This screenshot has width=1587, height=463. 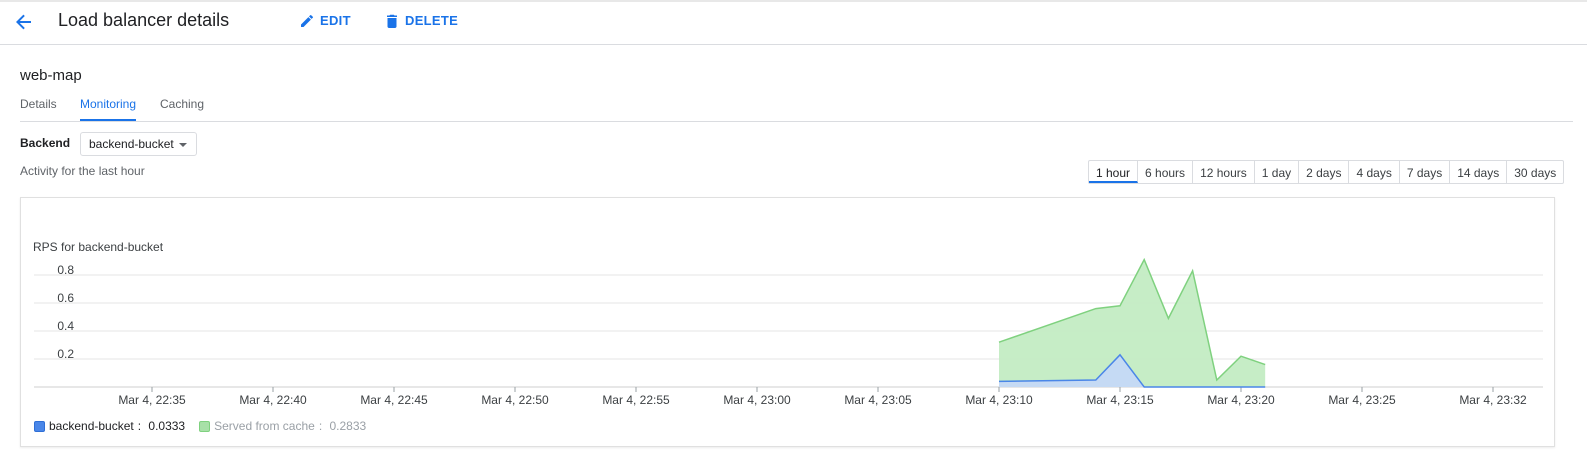 I want to click on range-6-hours: 6 hours, so click(x=1166, y=172).